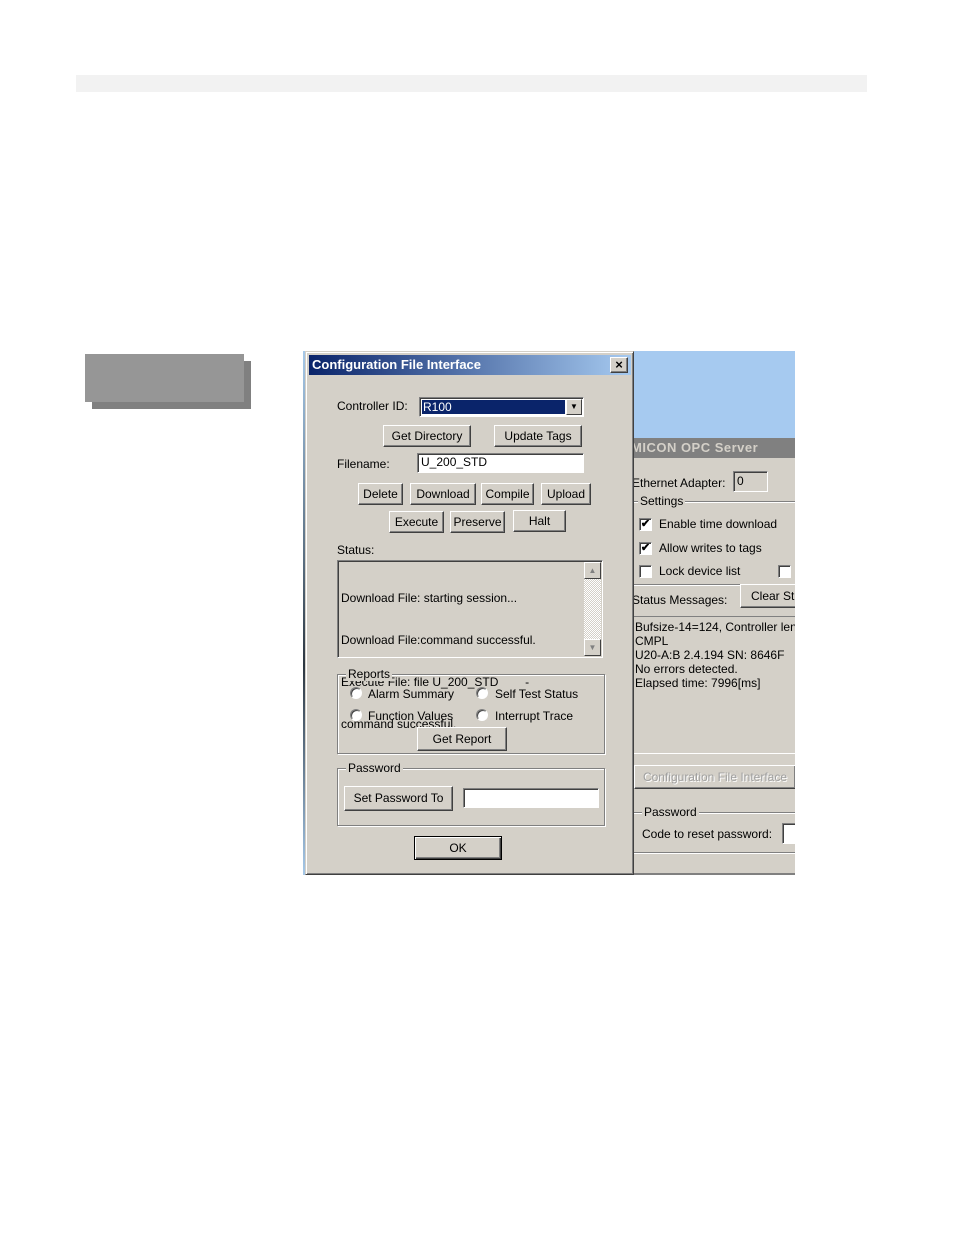  I want to click on upload-button: Upload, so click(566, 494).